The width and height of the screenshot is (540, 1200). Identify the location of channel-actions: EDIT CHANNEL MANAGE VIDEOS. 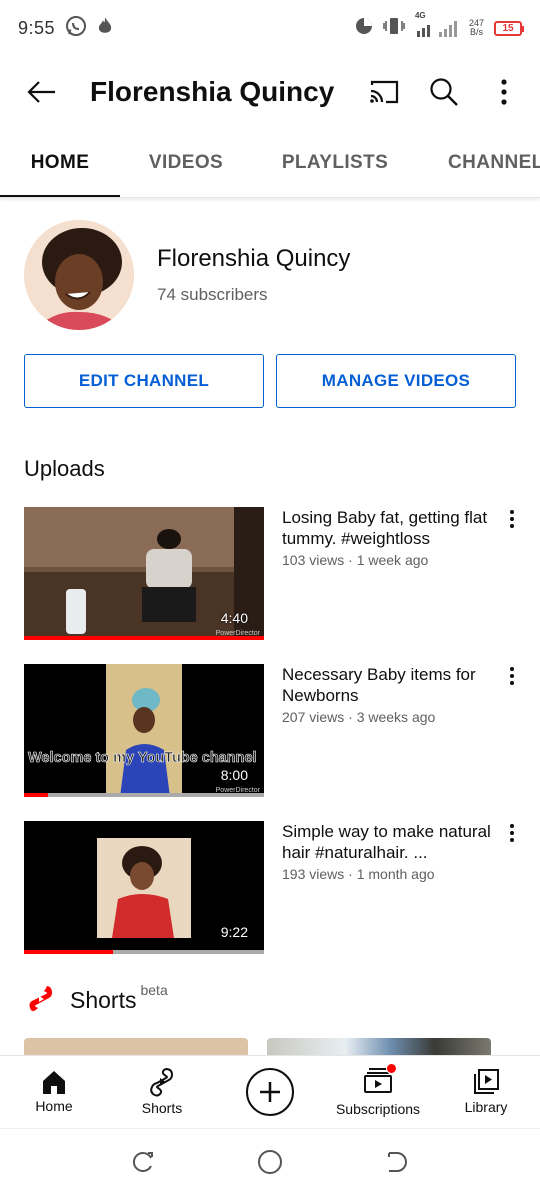
(270, 381).